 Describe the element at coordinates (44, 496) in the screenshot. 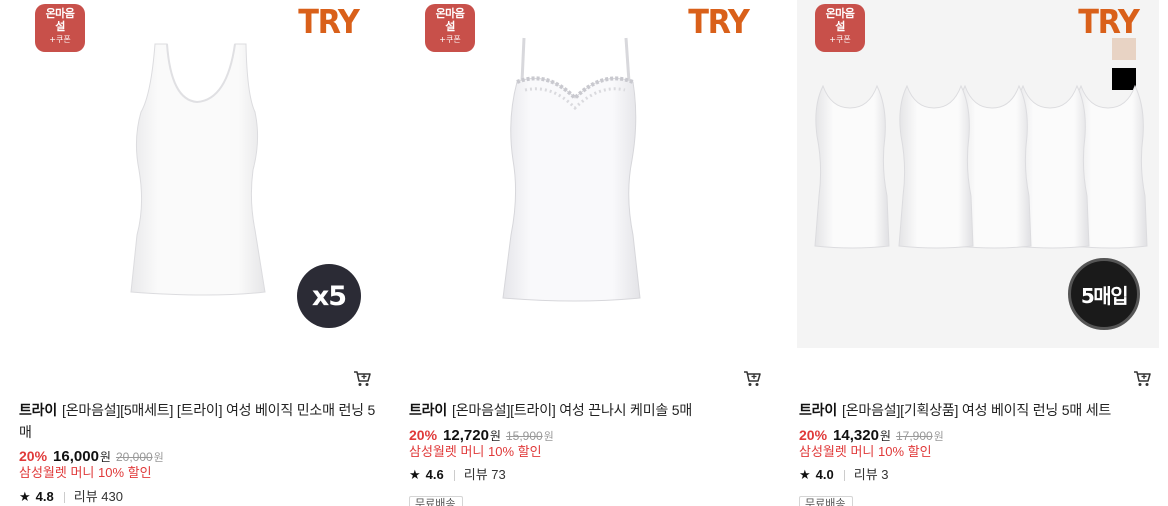

I see `rating-score: 4.8` at that location.